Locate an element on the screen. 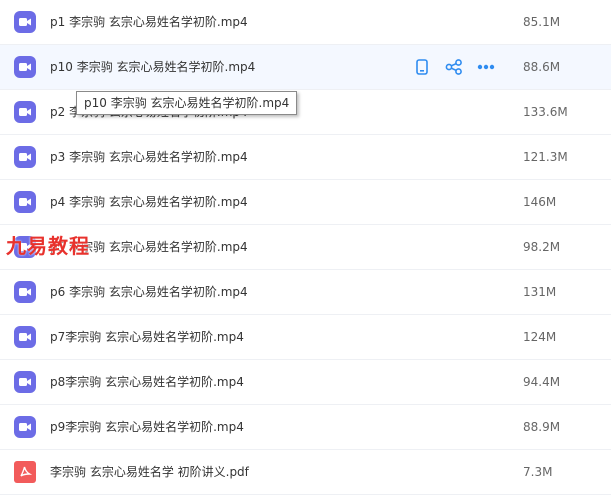  file-row: p3 李宗驹 玄宗心易姓名学初阶.mp4 121.3M is located at coordinates (305, 157).